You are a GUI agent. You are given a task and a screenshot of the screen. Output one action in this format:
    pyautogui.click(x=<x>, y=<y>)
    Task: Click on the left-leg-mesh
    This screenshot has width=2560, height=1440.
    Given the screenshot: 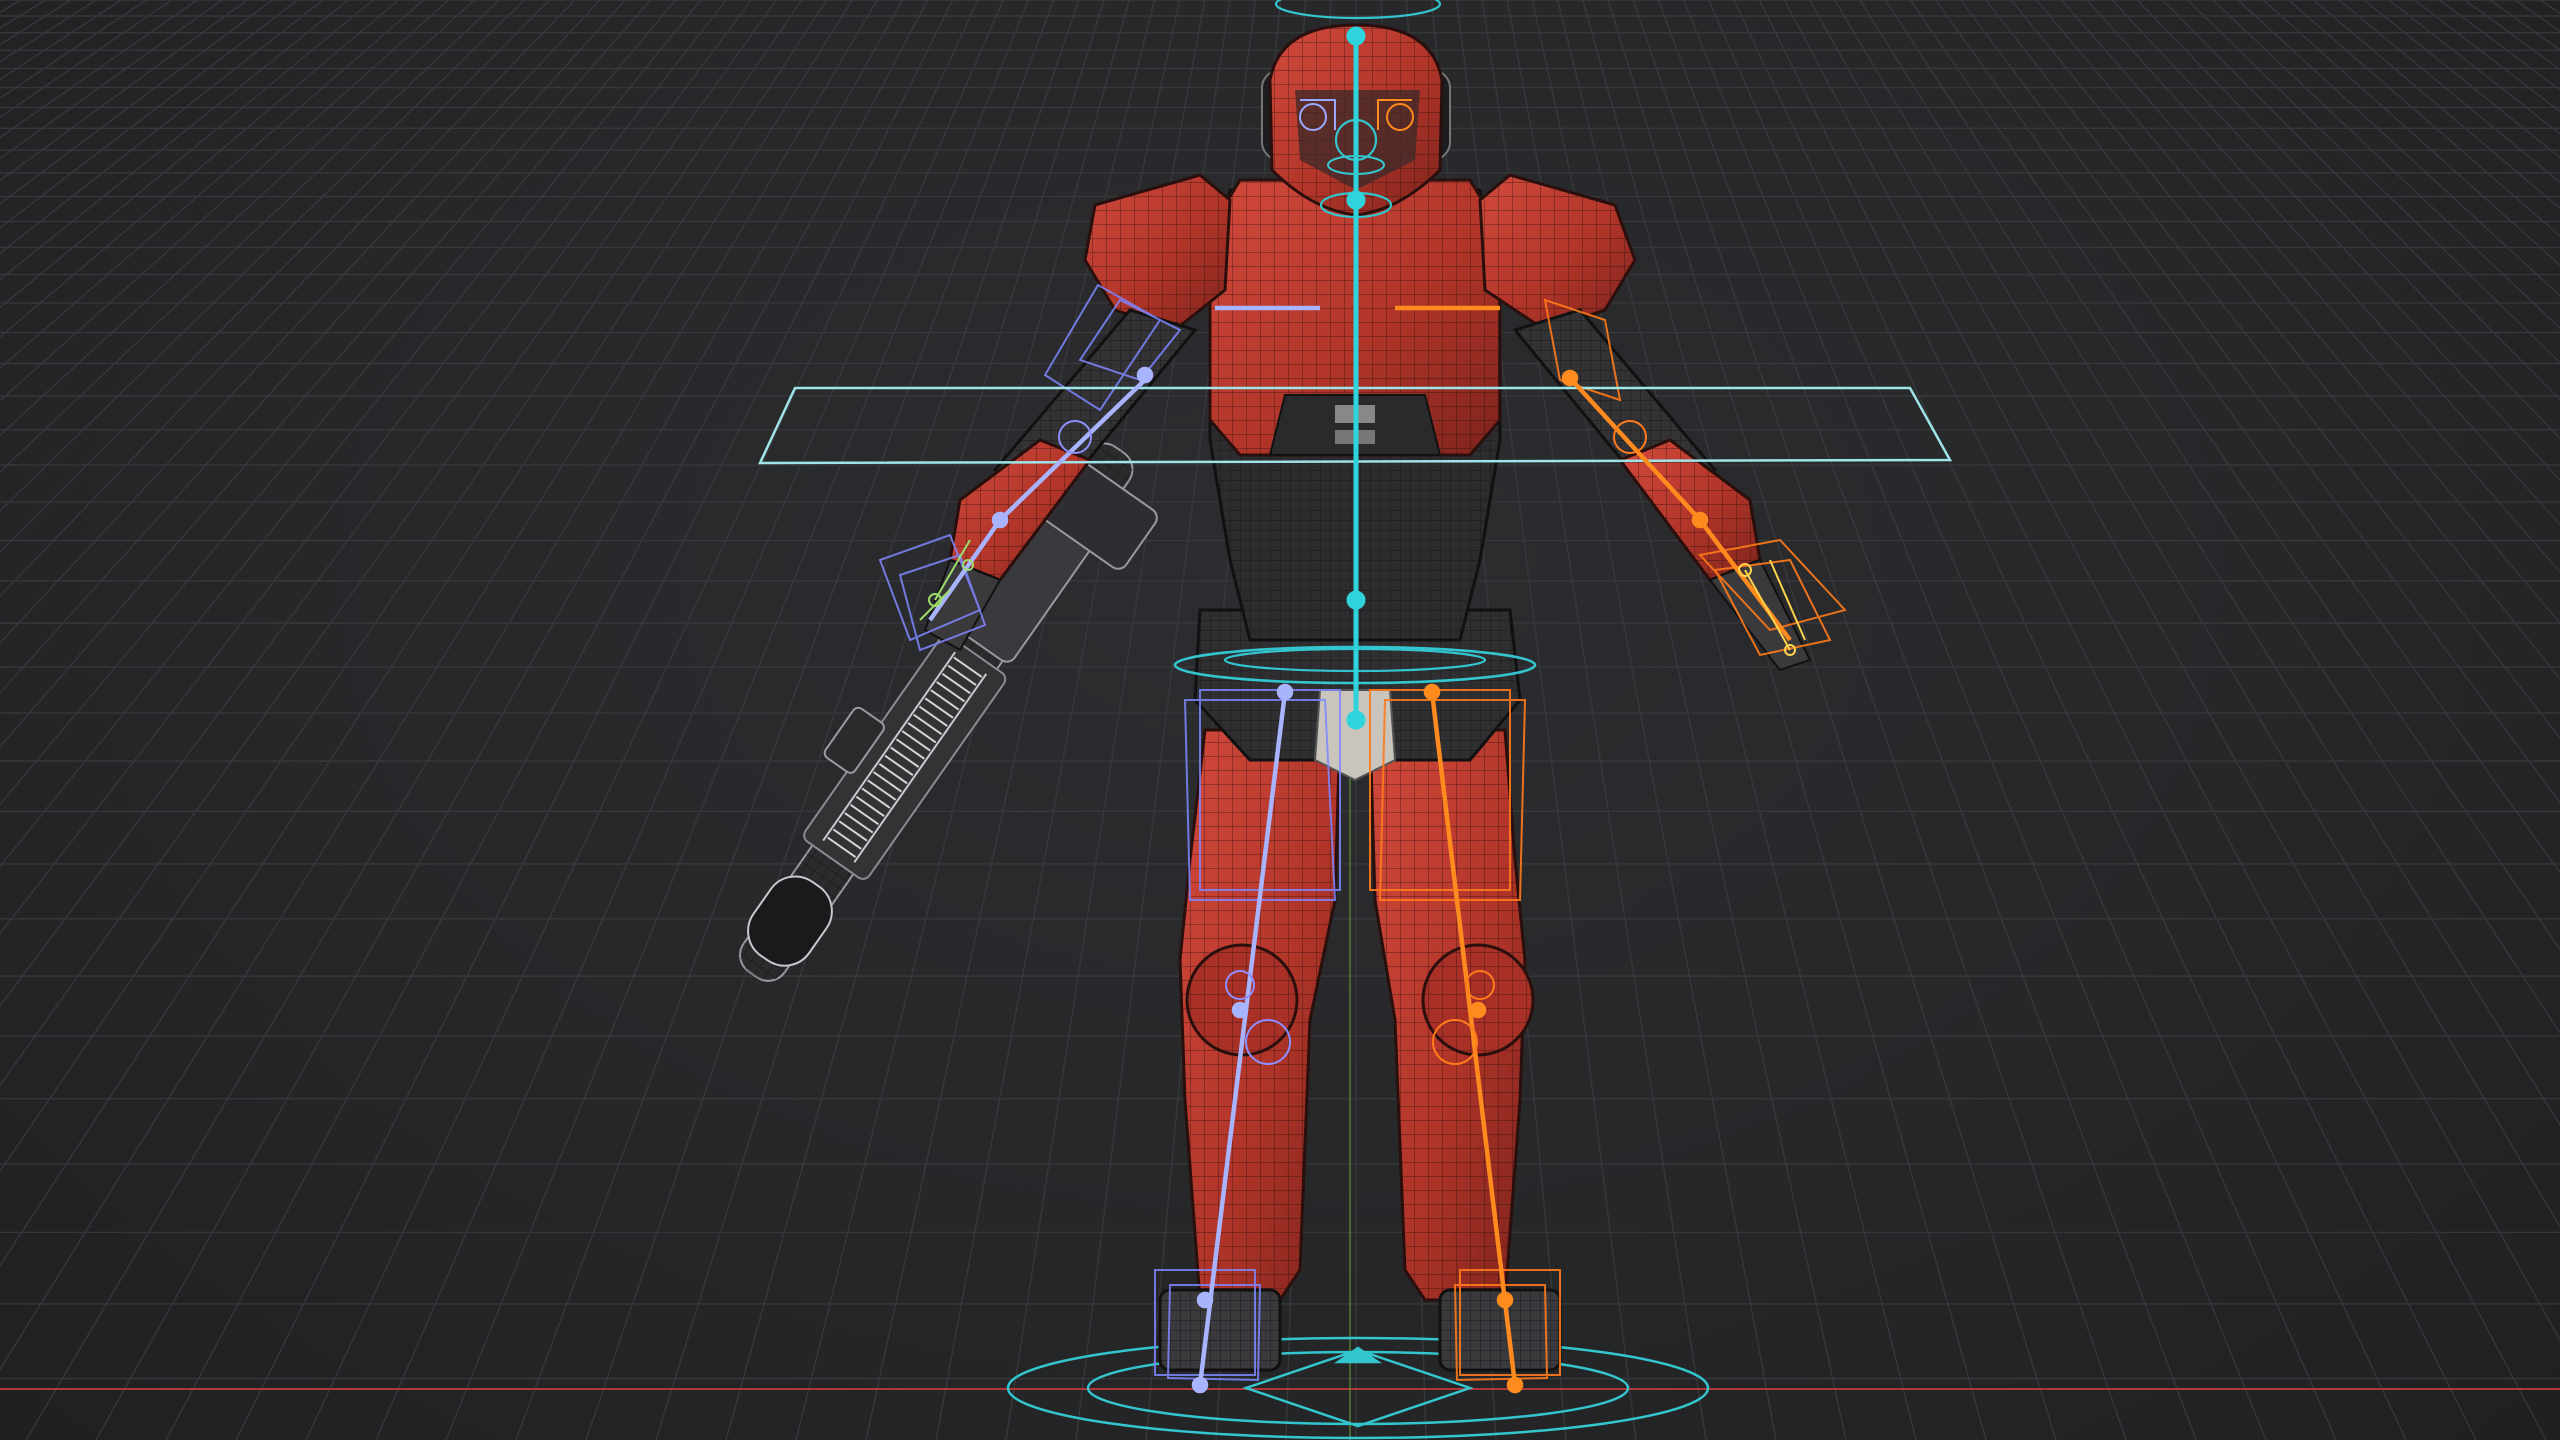 What is the action you would take?
    pyautogui.click(x=1250, y=1050)
    